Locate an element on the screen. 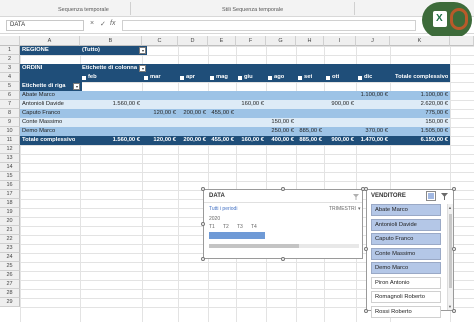  month-header-ago: ago is located at coordinates (279, 77).